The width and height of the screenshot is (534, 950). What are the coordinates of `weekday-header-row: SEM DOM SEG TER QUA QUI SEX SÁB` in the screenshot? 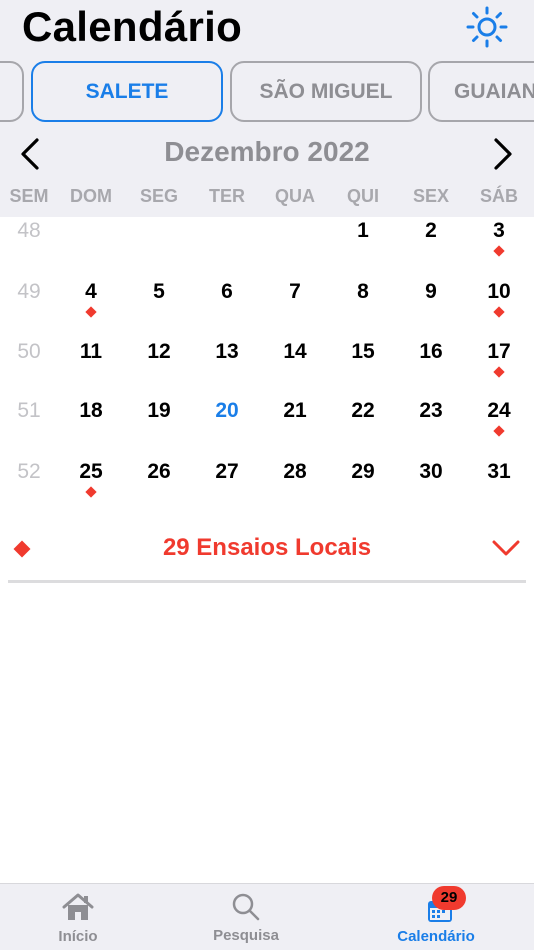 It's located at (267, 198).